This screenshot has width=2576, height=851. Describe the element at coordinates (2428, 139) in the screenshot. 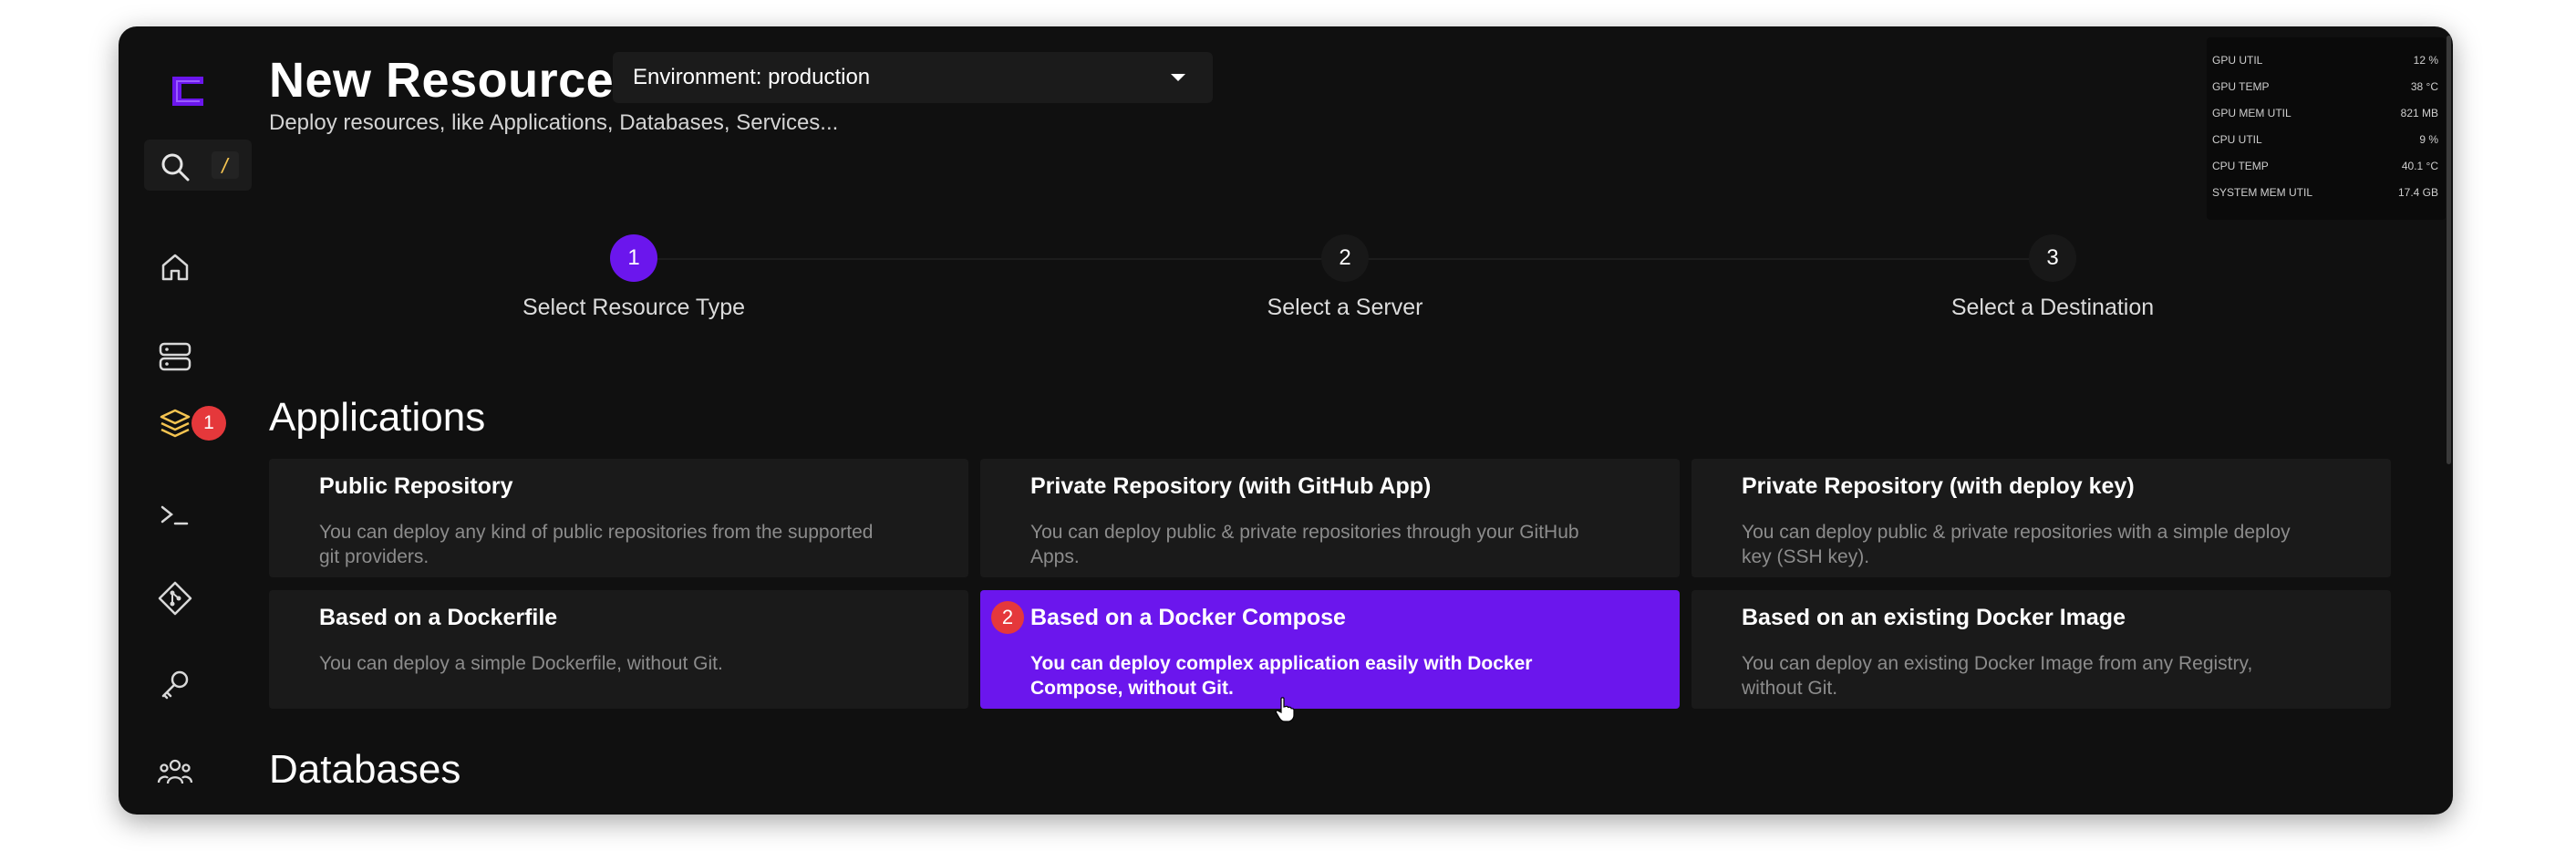

I see `metric-value: 9 %` at that location.